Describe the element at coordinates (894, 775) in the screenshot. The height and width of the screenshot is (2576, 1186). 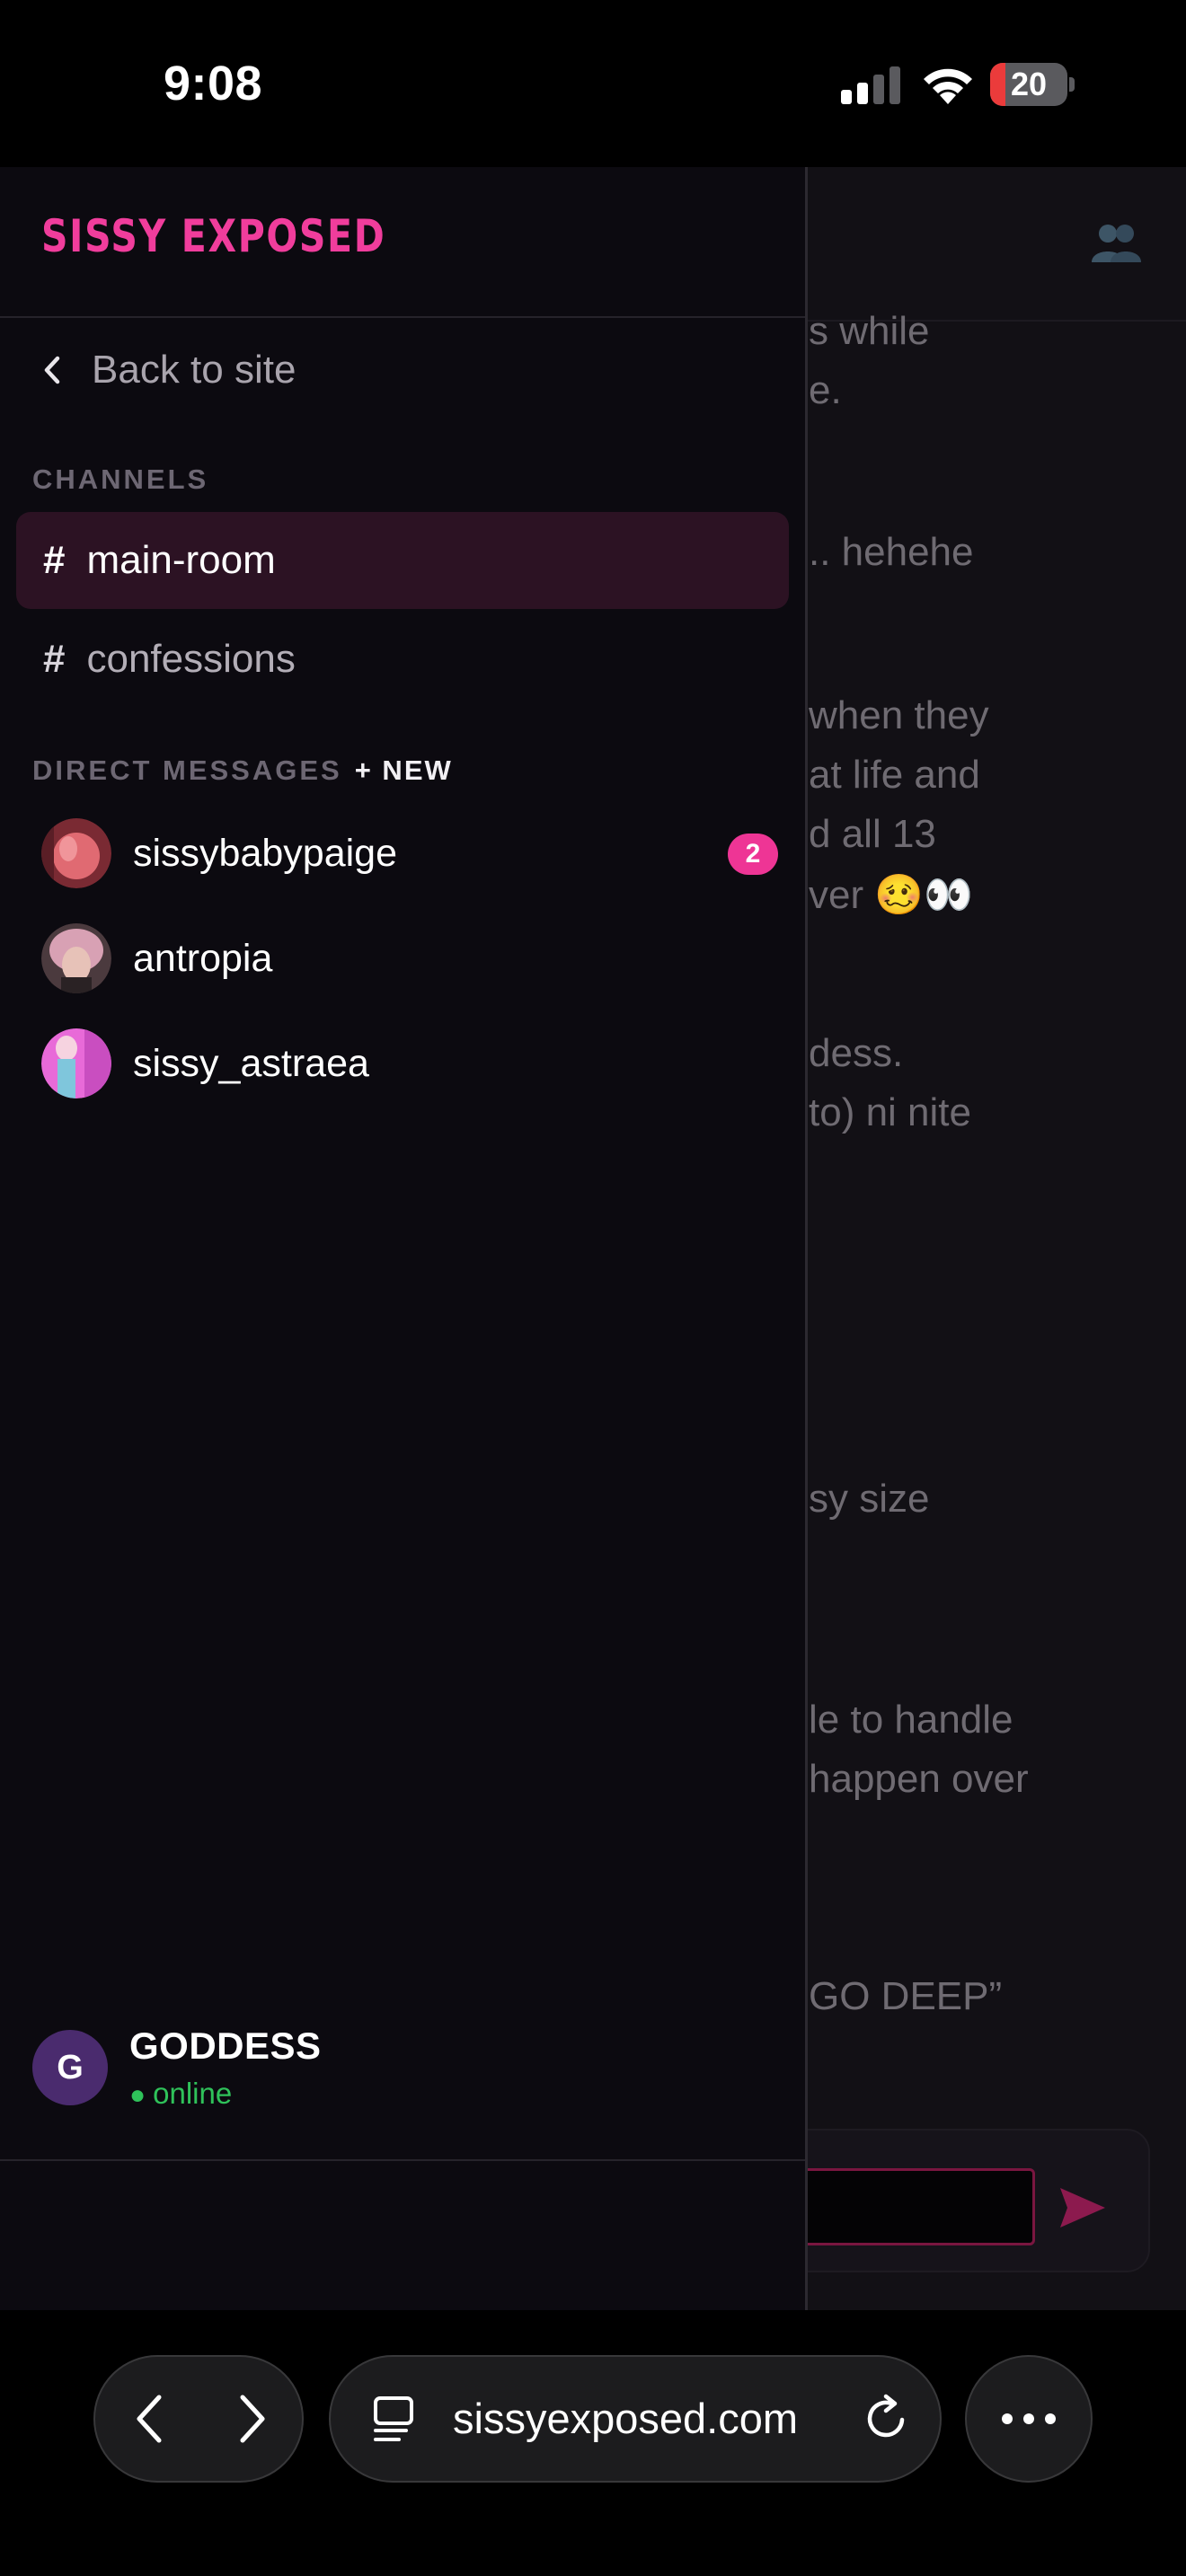
I see `message-fragment: at life and` at that location.